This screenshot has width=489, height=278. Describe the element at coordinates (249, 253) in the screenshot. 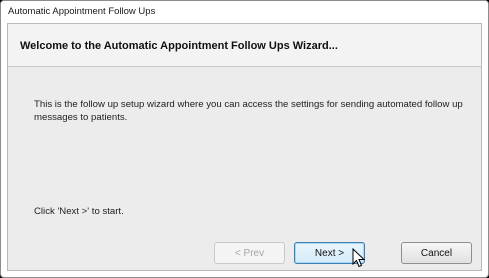

I see `prev-button: < Prev` at that location.